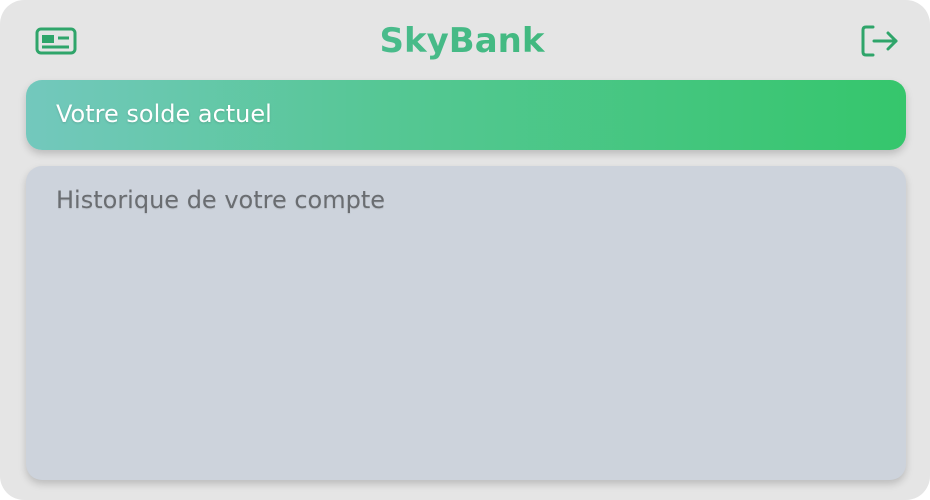  I want to click on balance-card: Votre solde actuel, so click(466, 115).